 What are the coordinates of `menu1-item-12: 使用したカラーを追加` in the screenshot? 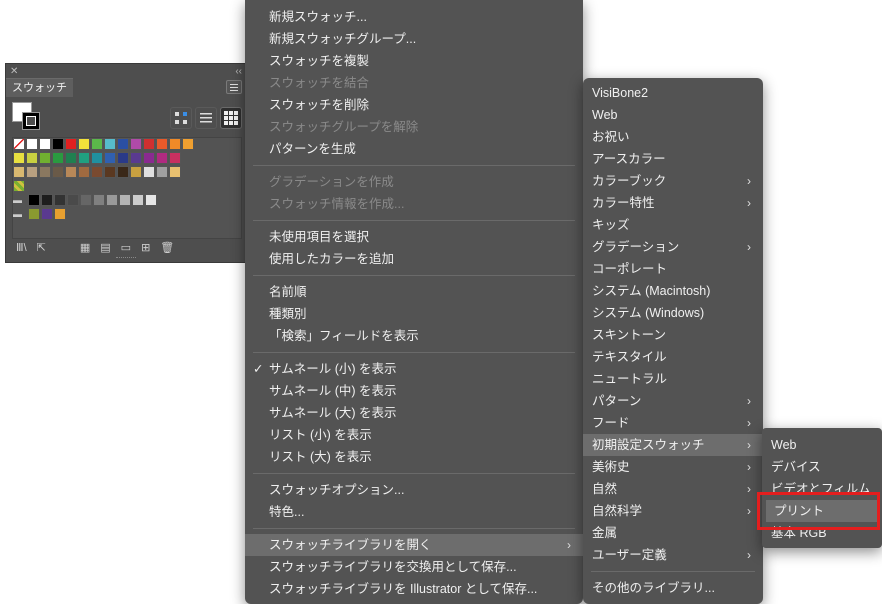 It's located at (414, 259).